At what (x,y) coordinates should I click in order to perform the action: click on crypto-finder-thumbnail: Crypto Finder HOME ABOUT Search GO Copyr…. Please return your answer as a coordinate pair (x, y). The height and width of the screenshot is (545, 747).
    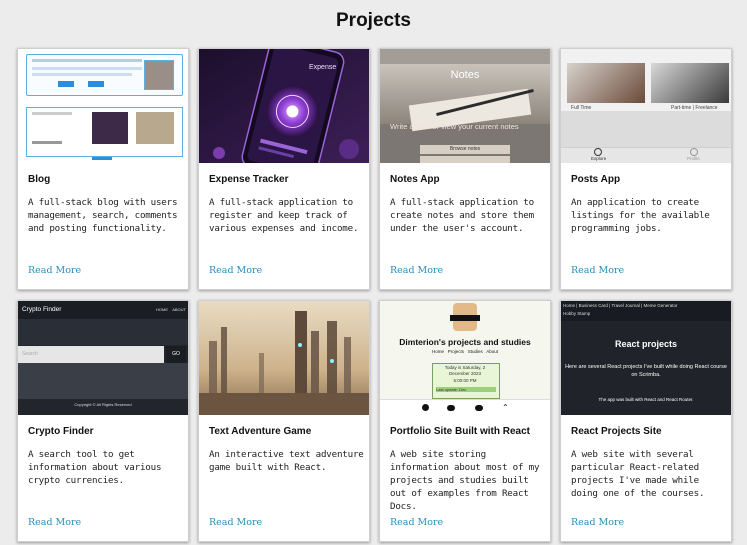
    Looking at the image, I should click on (103, 358).